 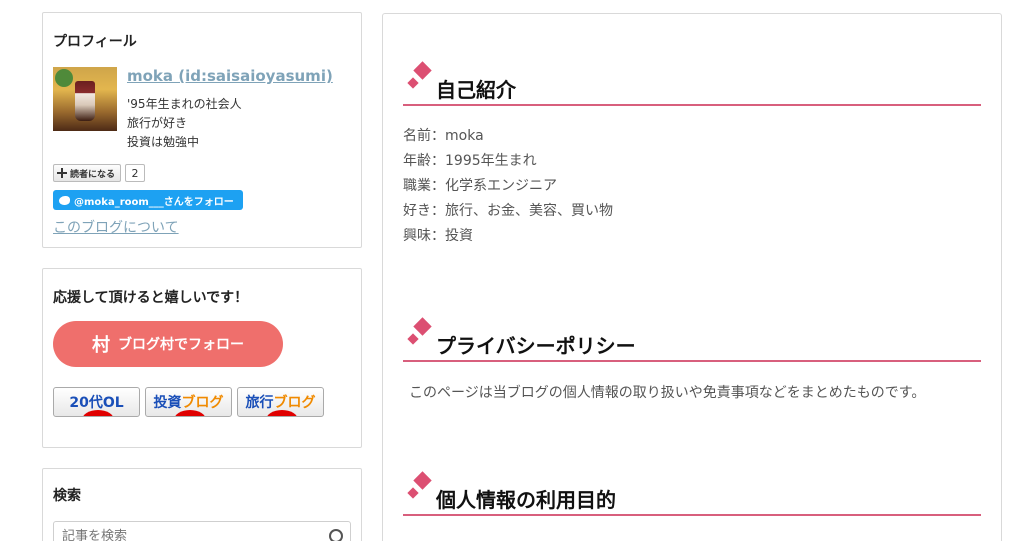 I want to click on profile-desc-line: '95年生まれの社会人, so click(x=184, y=104).